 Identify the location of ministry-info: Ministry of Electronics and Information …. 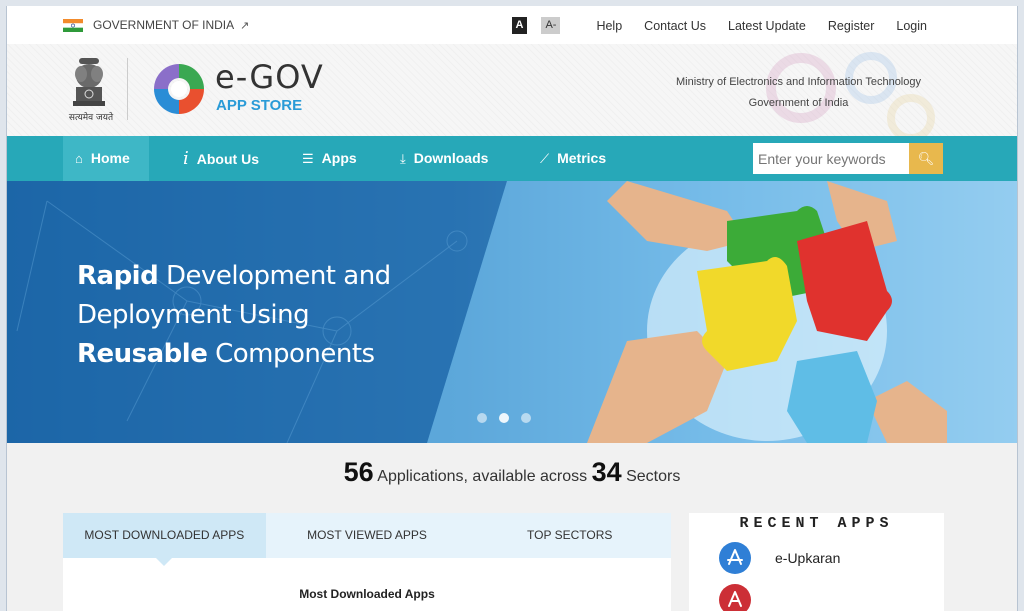
(798, 93).